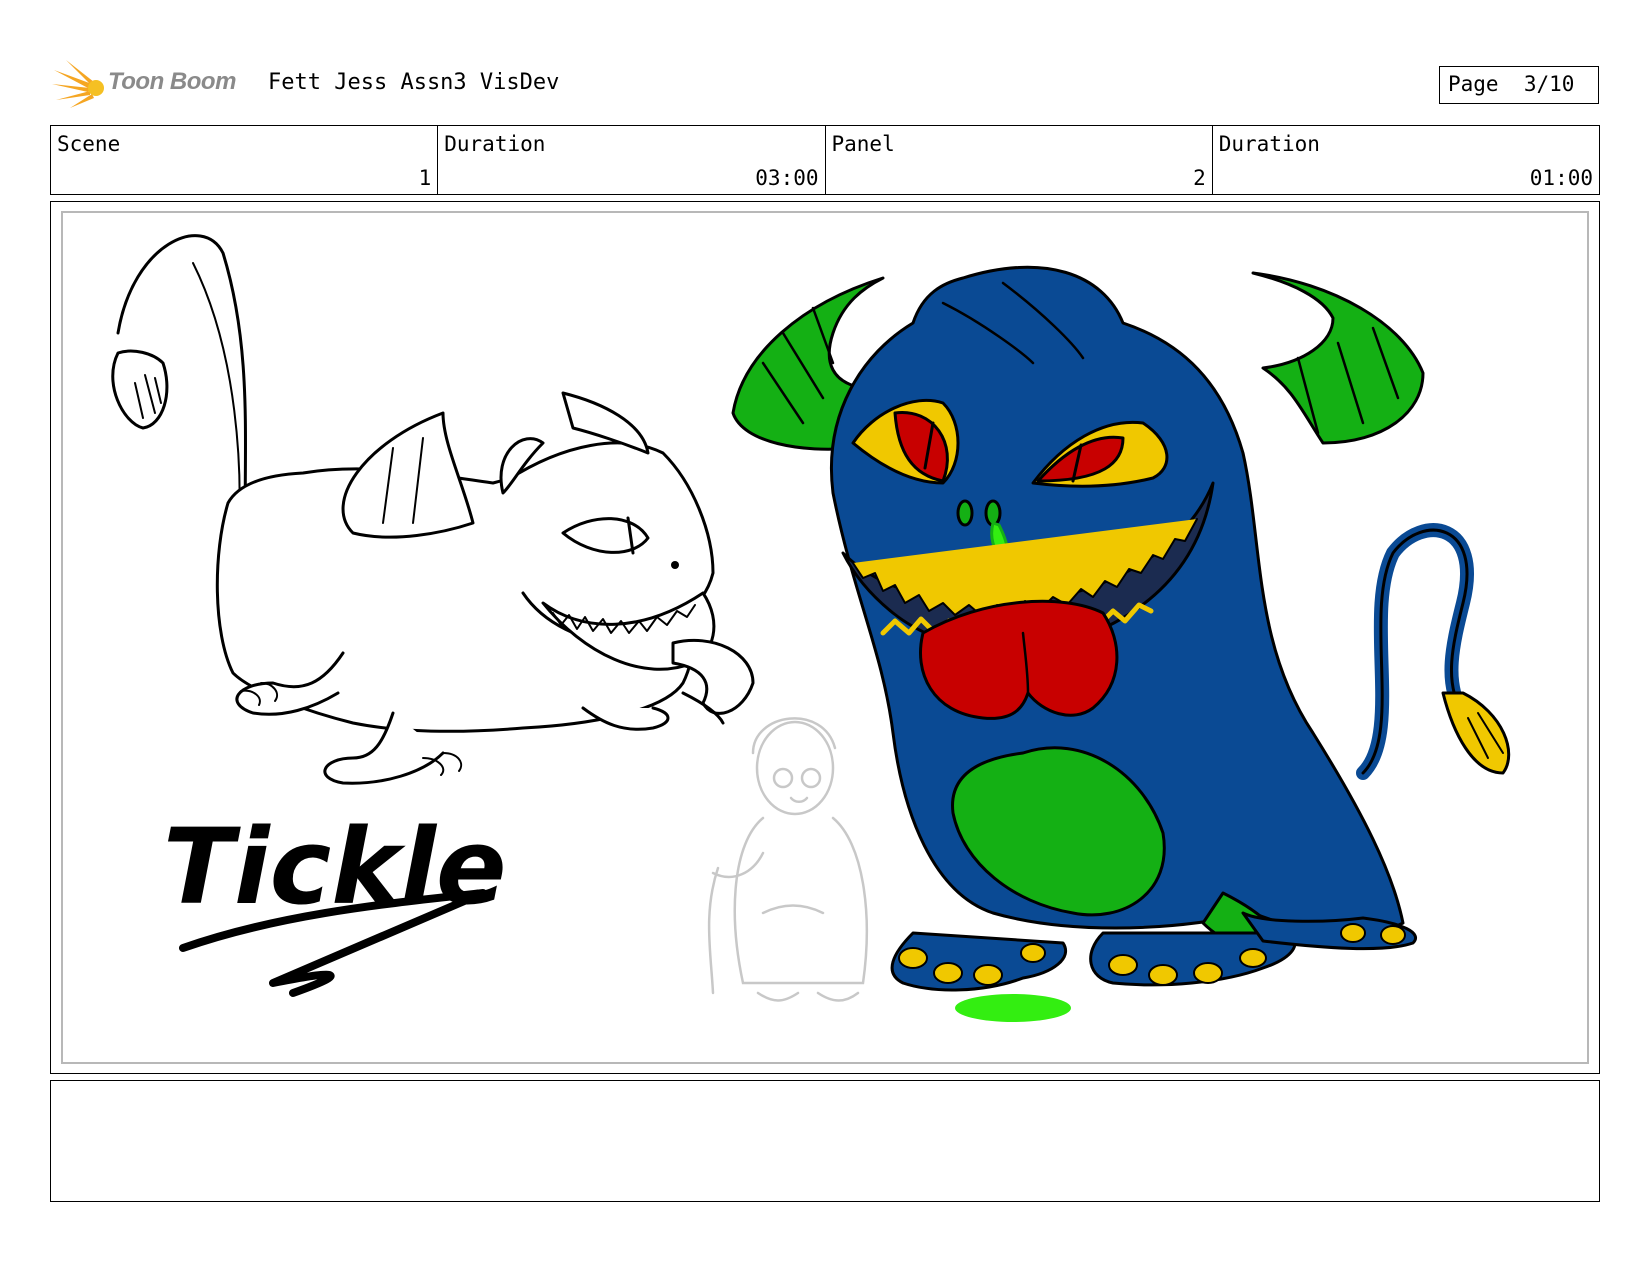 This screenshot has height=1276, width=1648. I want to click on tickle-signature: Tickle, so click(335, 901).